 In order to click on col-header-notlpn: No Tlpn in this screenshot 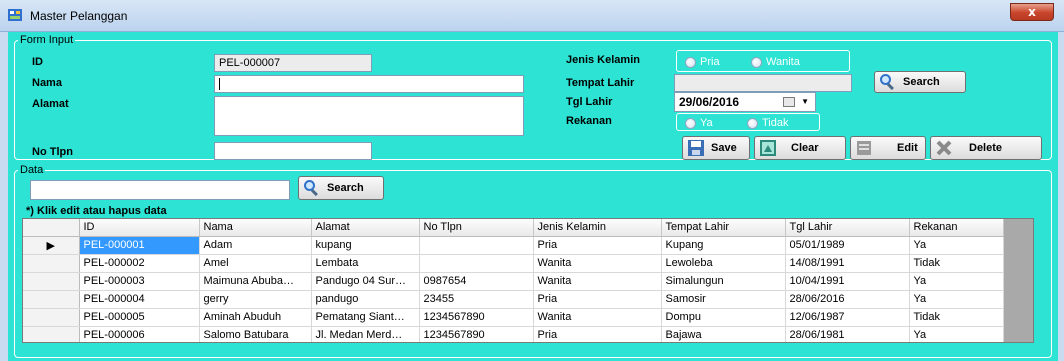, I will do `click(476, 228)`.